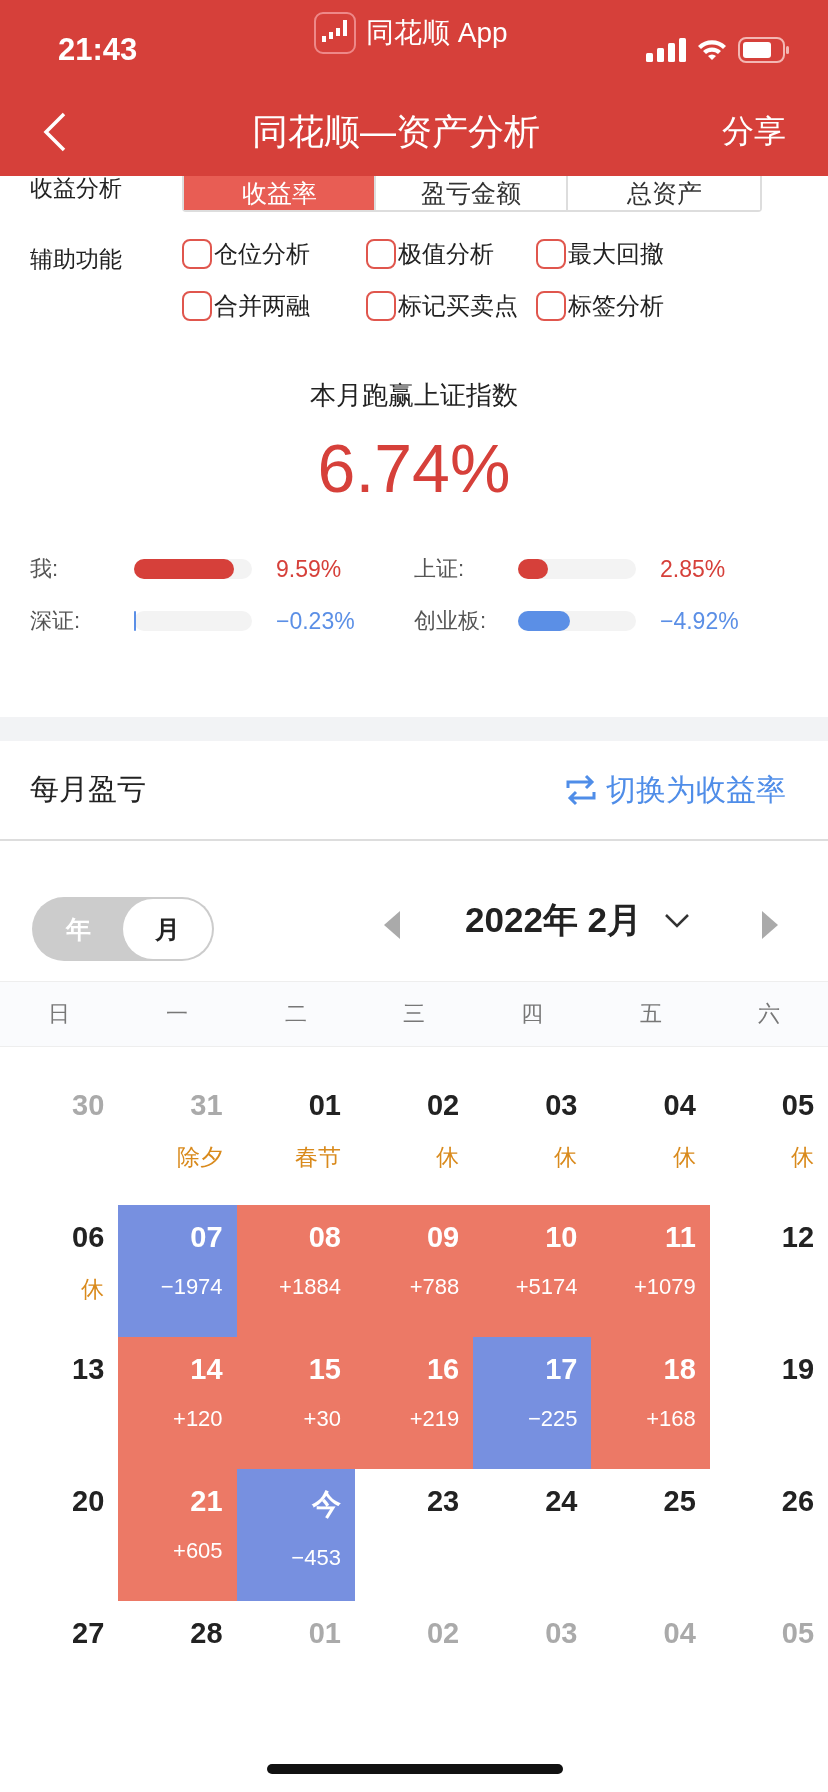 The width and height of the screenshot is (828, 1792). What do you see at coordinates (324, 1237) in the screenshot?
I see `day-number: 08` at bounding box center [324, 1237].